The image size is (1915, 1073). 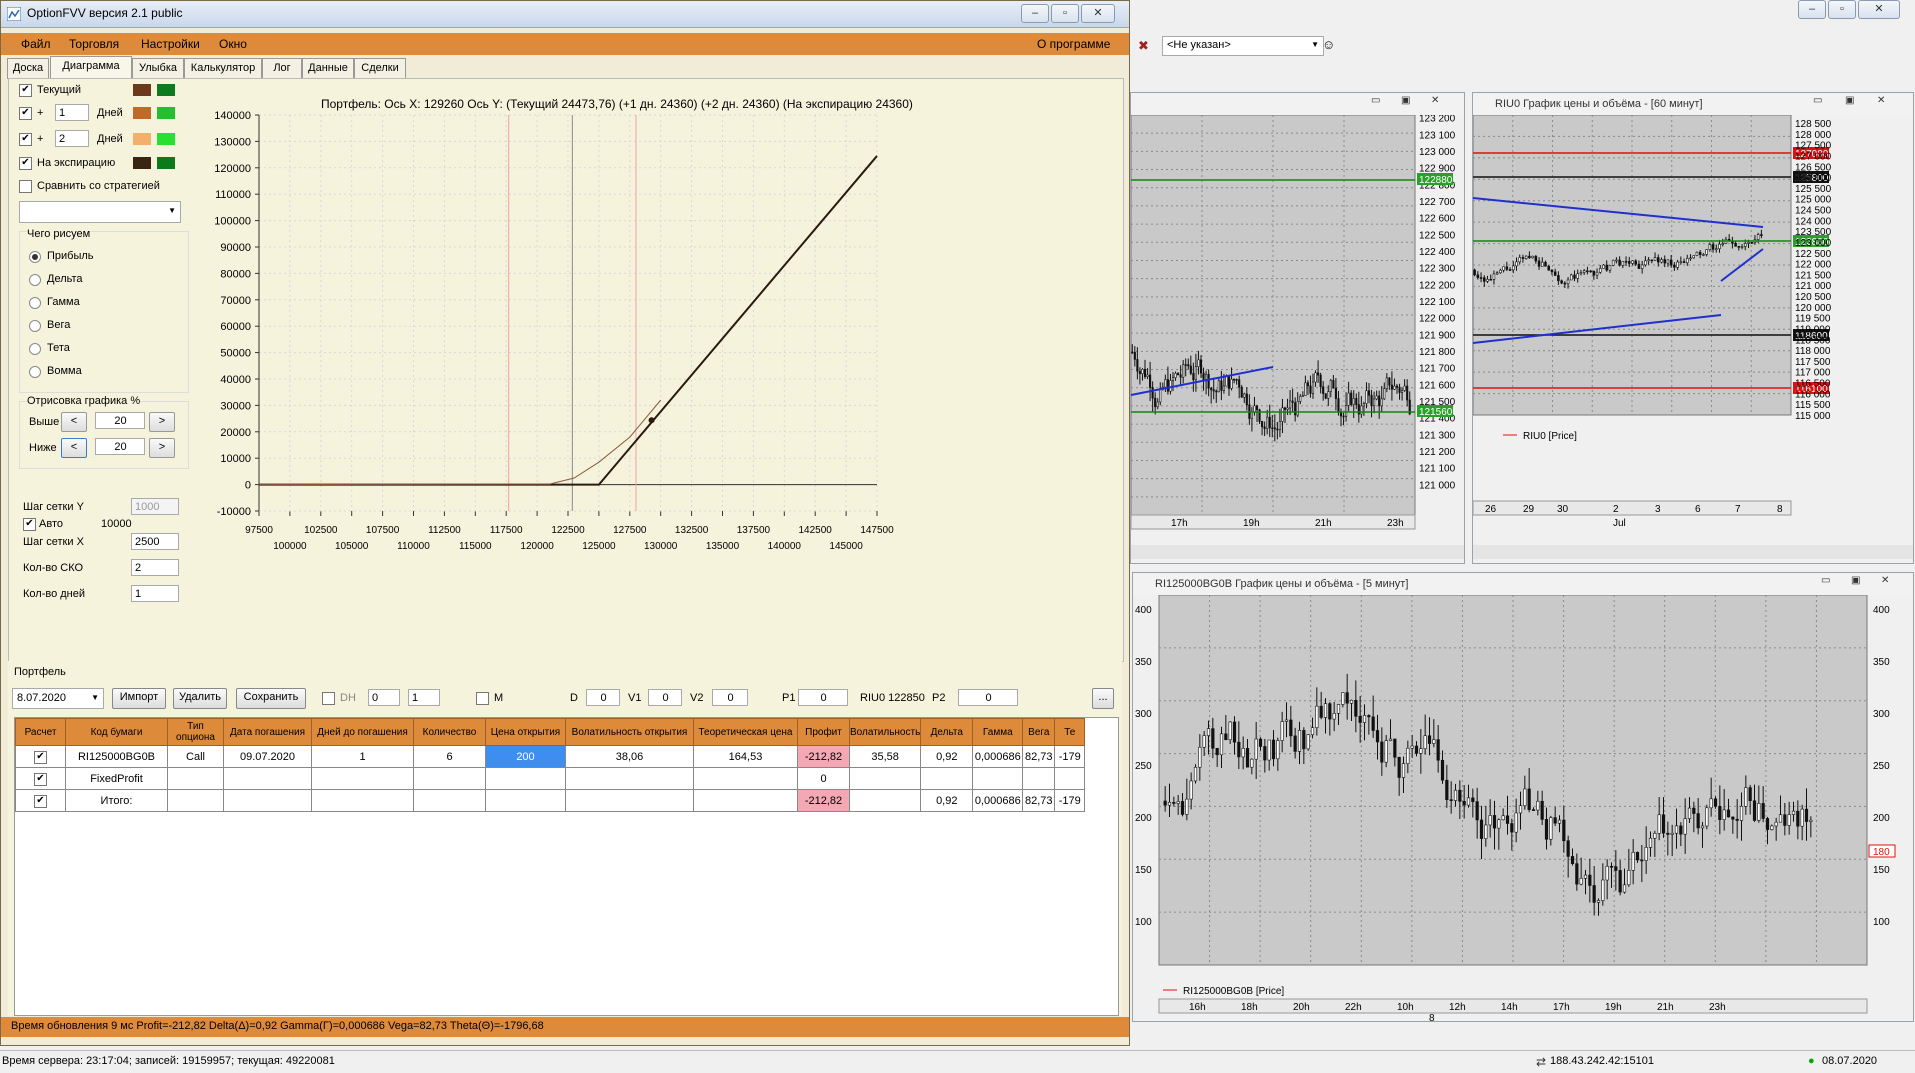 I want to click on tab-diagram: Диаграмма, so click(x=91, y=67).